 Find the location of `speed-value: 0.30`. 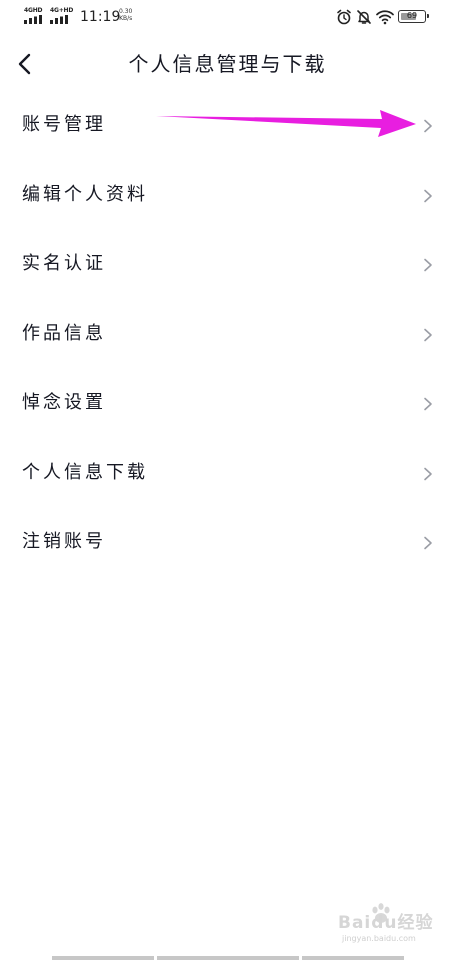

speed-value: 0.30 is located at coordinates (126, 11).